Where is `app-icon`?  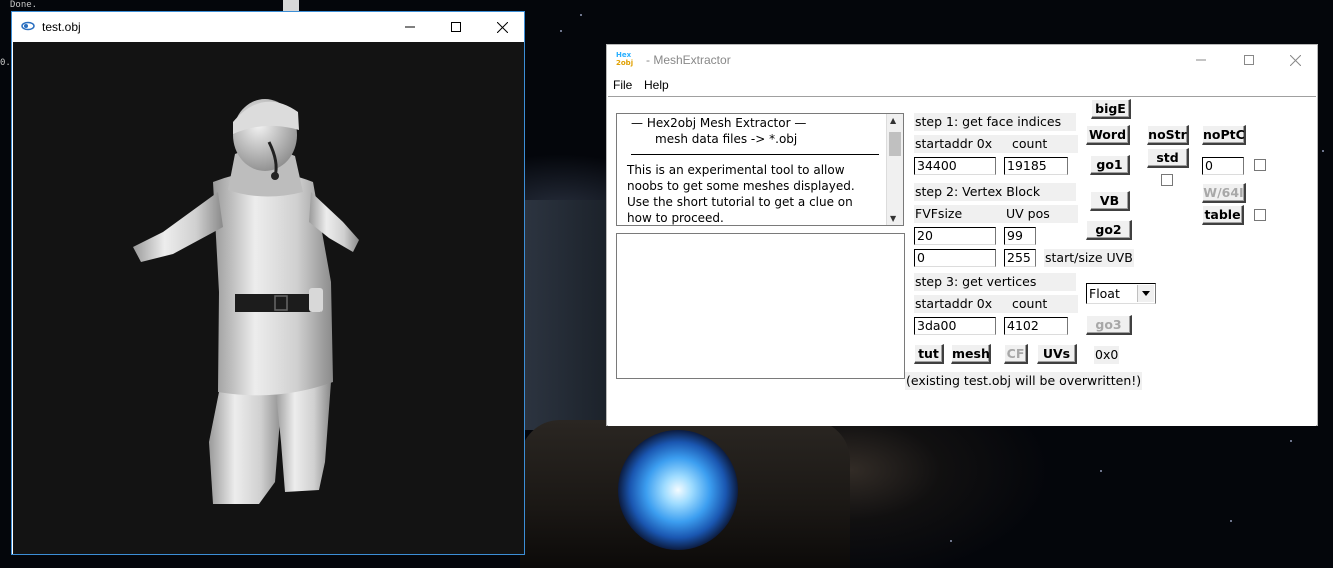
app-icon is located at coordinates (28, 26).